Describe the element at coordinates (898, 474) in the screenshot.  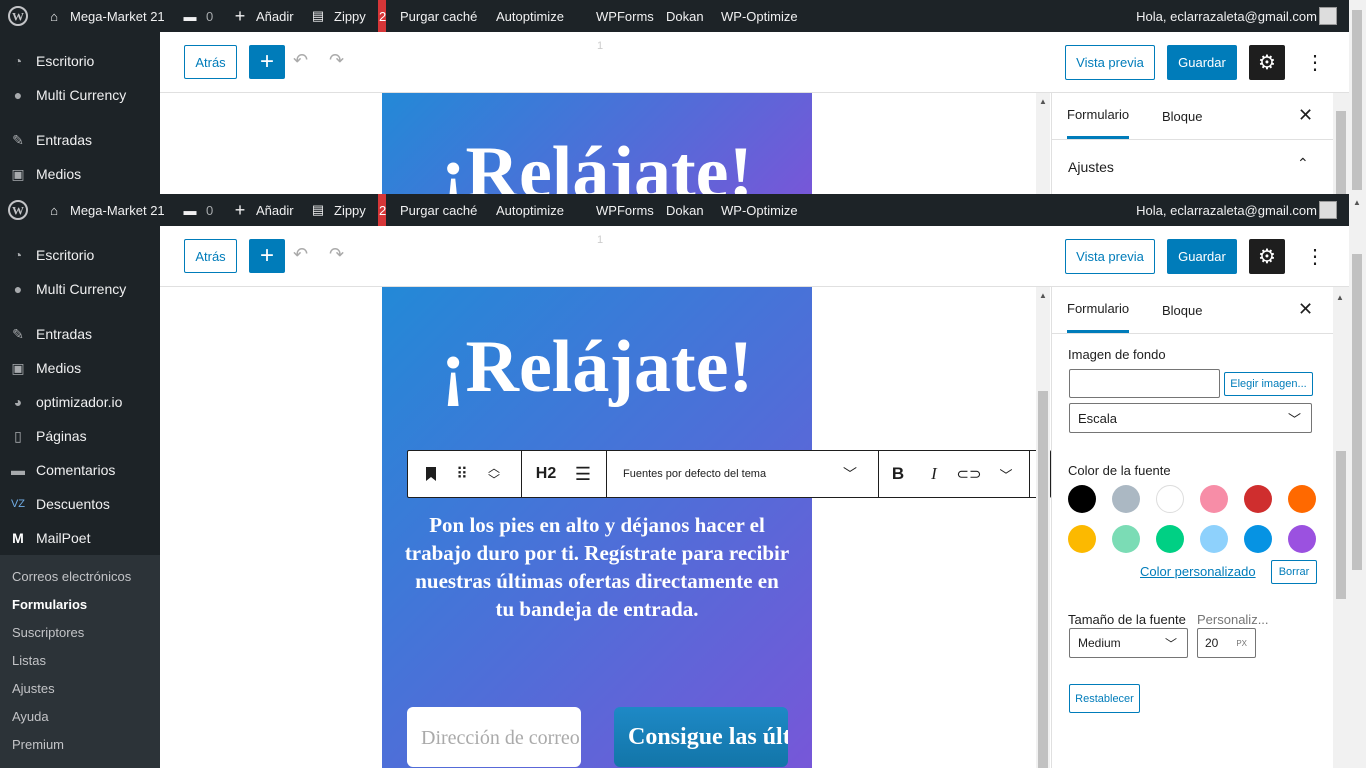
I see `bold-icon: B` at that location.